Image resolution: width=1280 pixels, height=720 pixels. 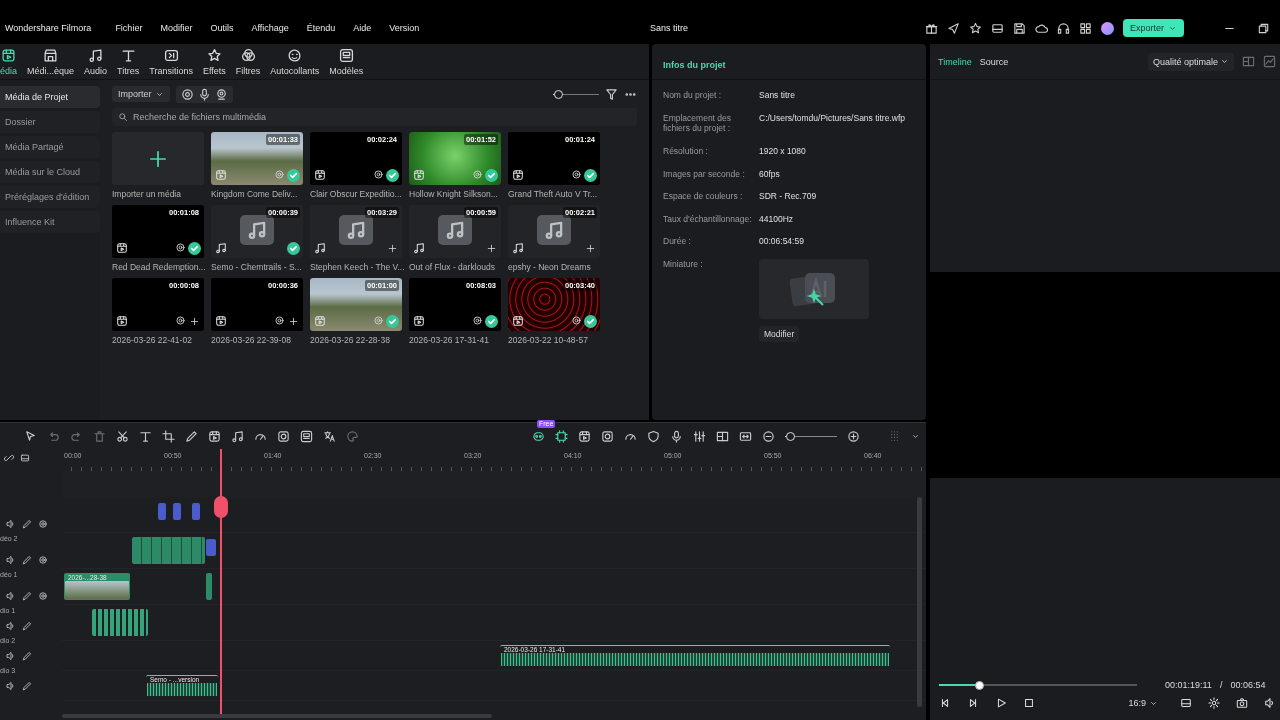 What do you see at coordinates (96, 61) in the screenshot?
I see `media-tab: Audio` at bounding box center [96, 61].